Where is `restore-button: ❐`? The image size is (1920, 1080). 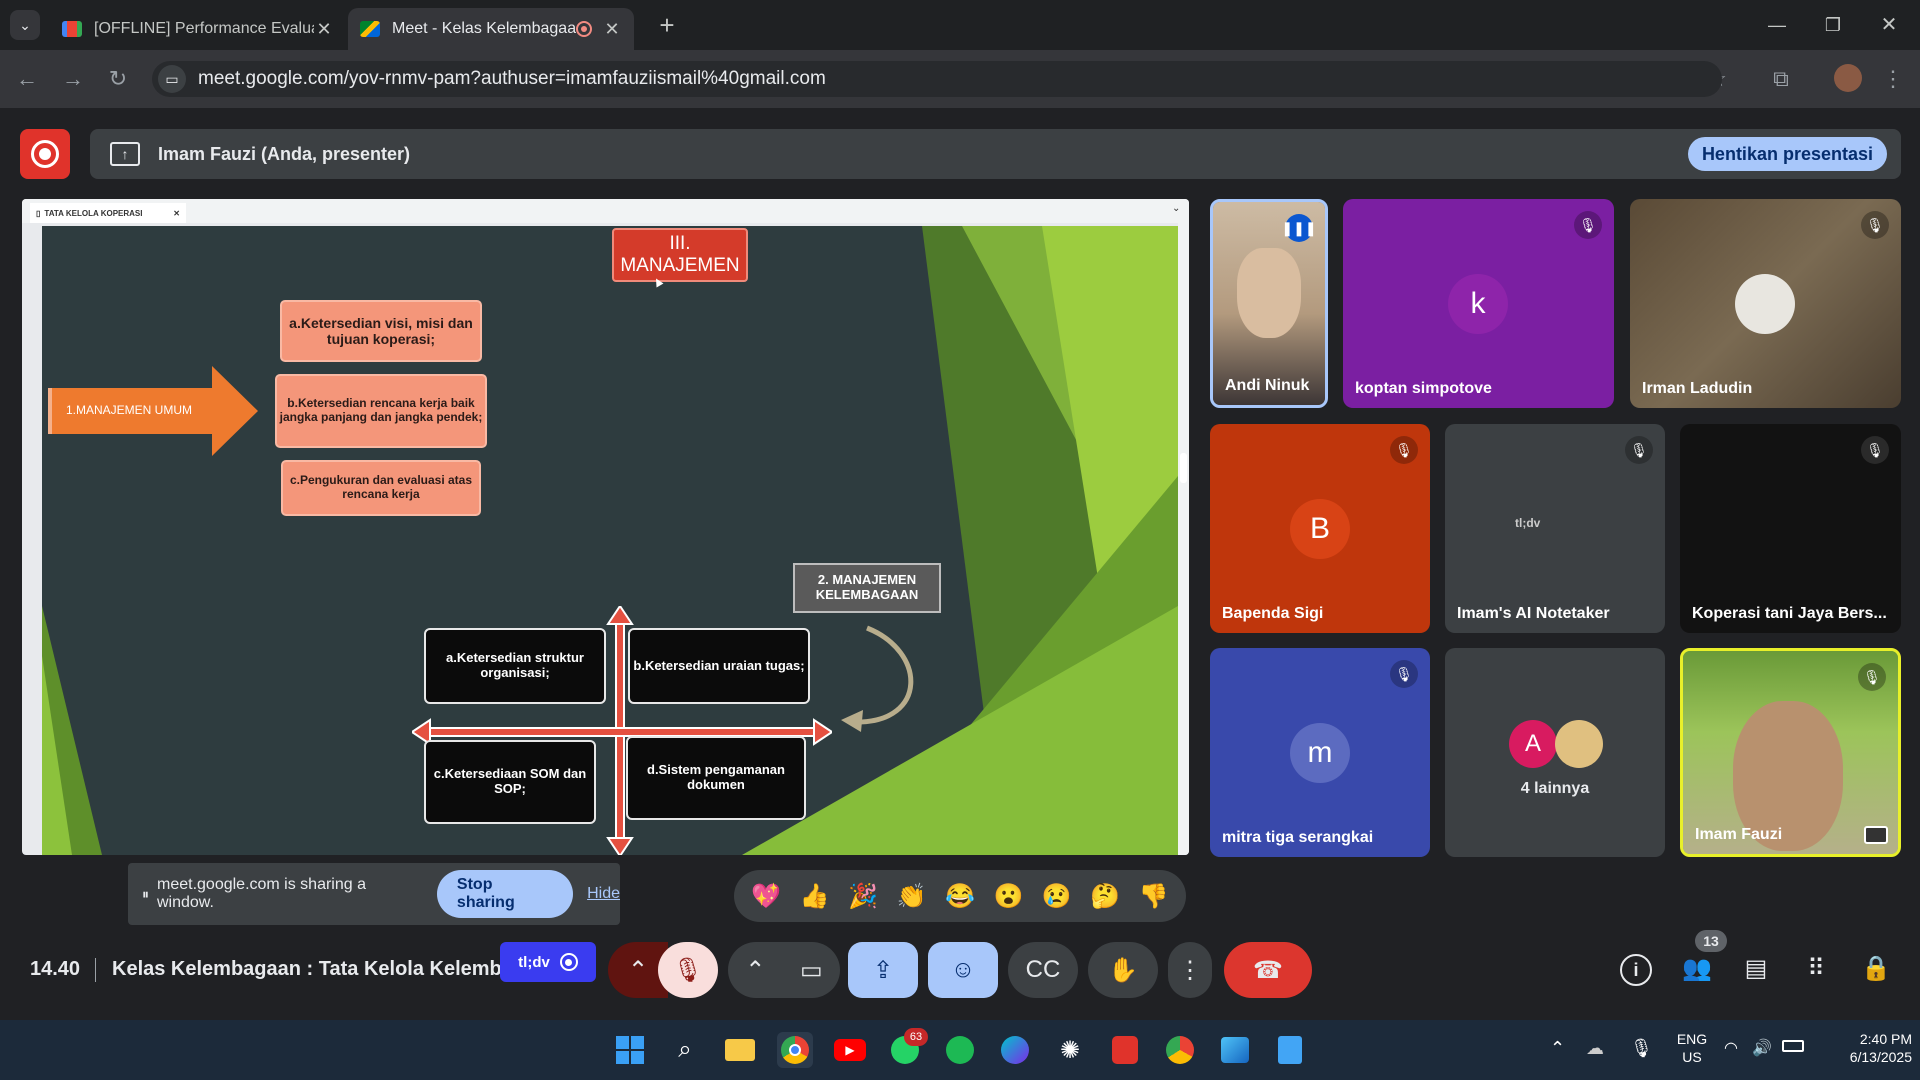 restore-button: ❐ is located at coordinates (1833, 25).